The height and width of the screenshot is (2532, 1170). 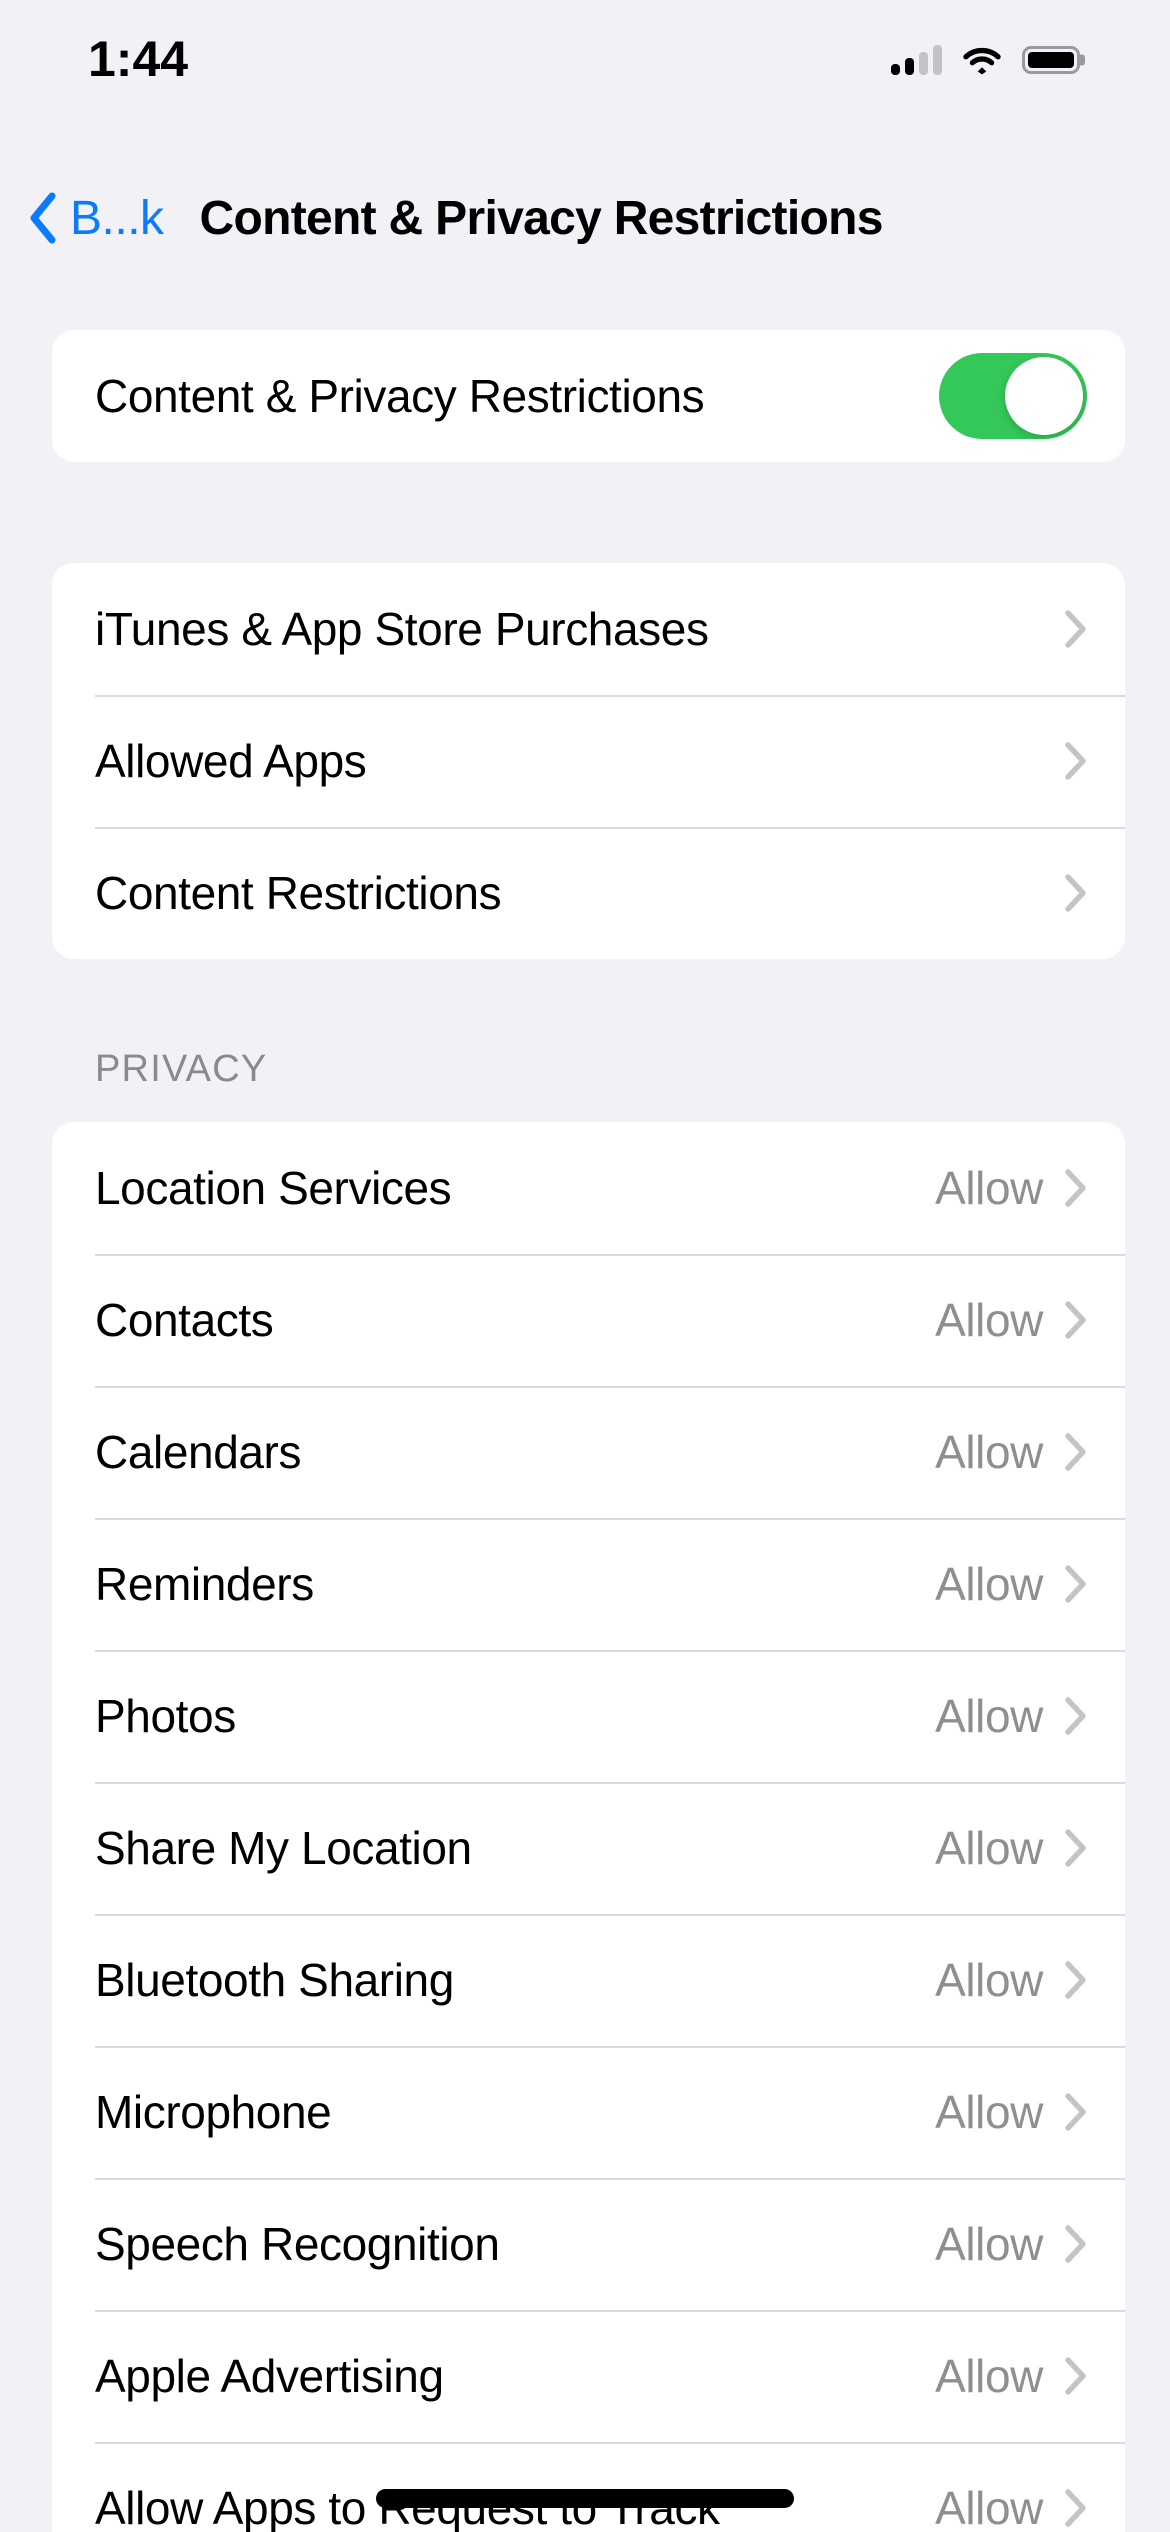 What do you see at coordinates (138, 59) in the screenshot?
I see `status-bar-time: 1:44` at bounding box center [138, 59].